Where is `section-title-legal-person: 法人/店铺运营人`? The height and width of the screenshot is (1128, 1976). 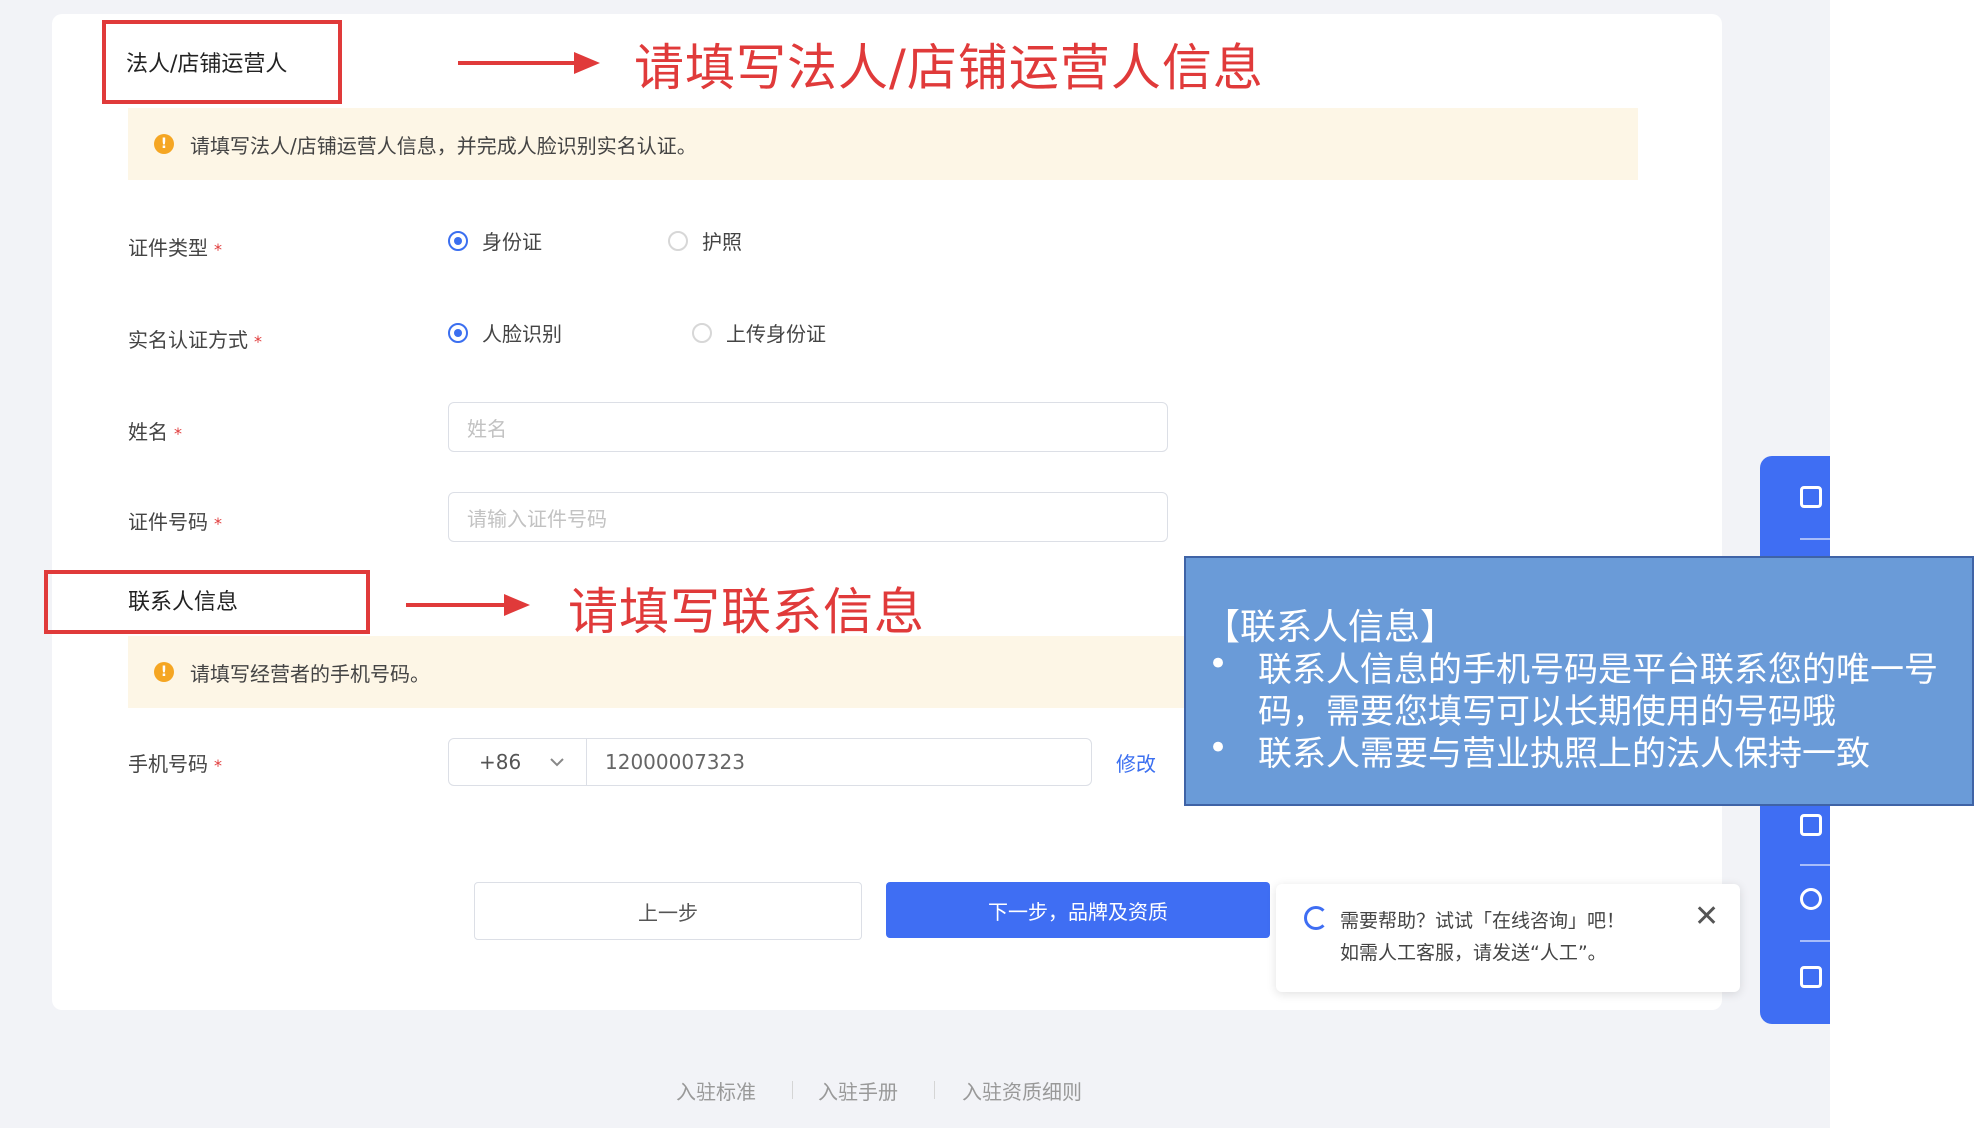 section-title-legal-person: 法人/店铺运营人 is located at coordinates (207, 64).